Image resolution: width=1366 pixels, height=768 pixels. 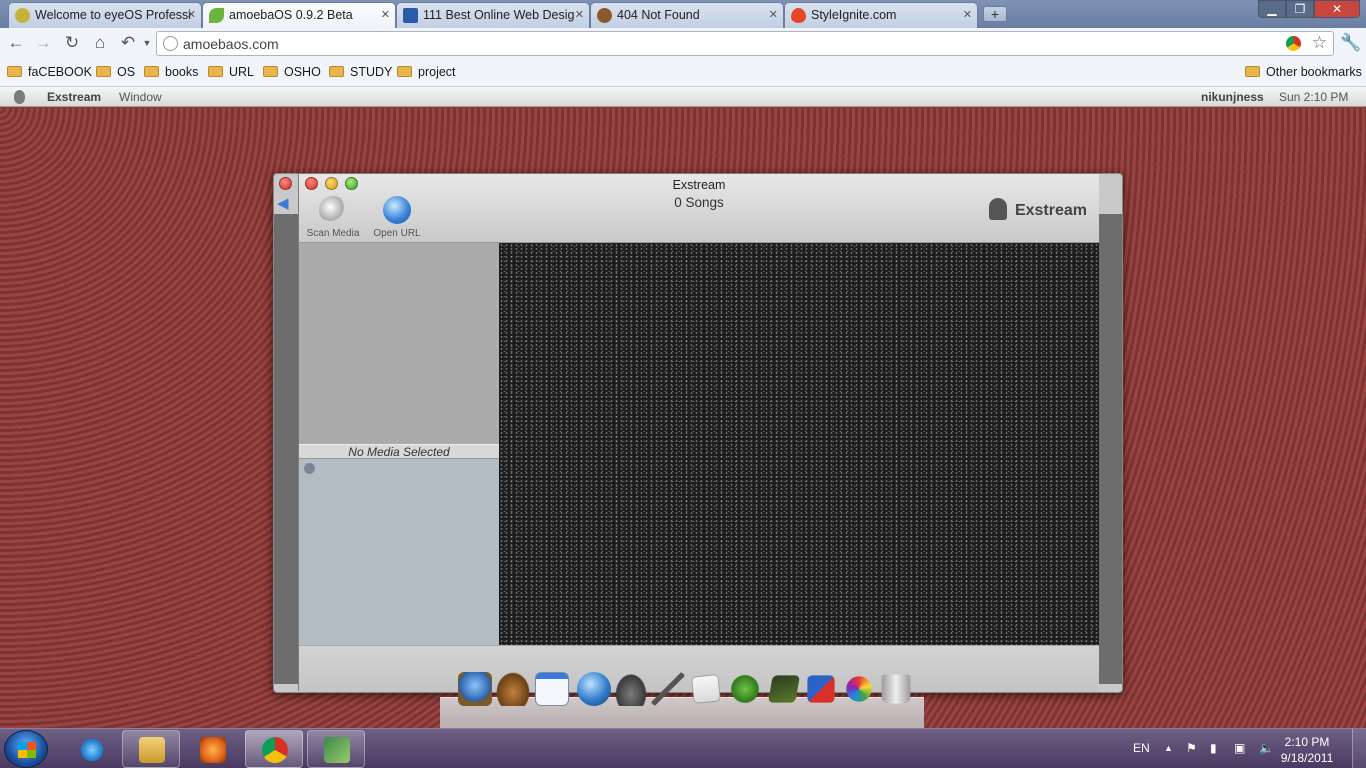 What do you see at coordinates (1307, 742) in the screenshot?
I see `clock-time: 2:10 PM` at bounding box center [1307, 742].